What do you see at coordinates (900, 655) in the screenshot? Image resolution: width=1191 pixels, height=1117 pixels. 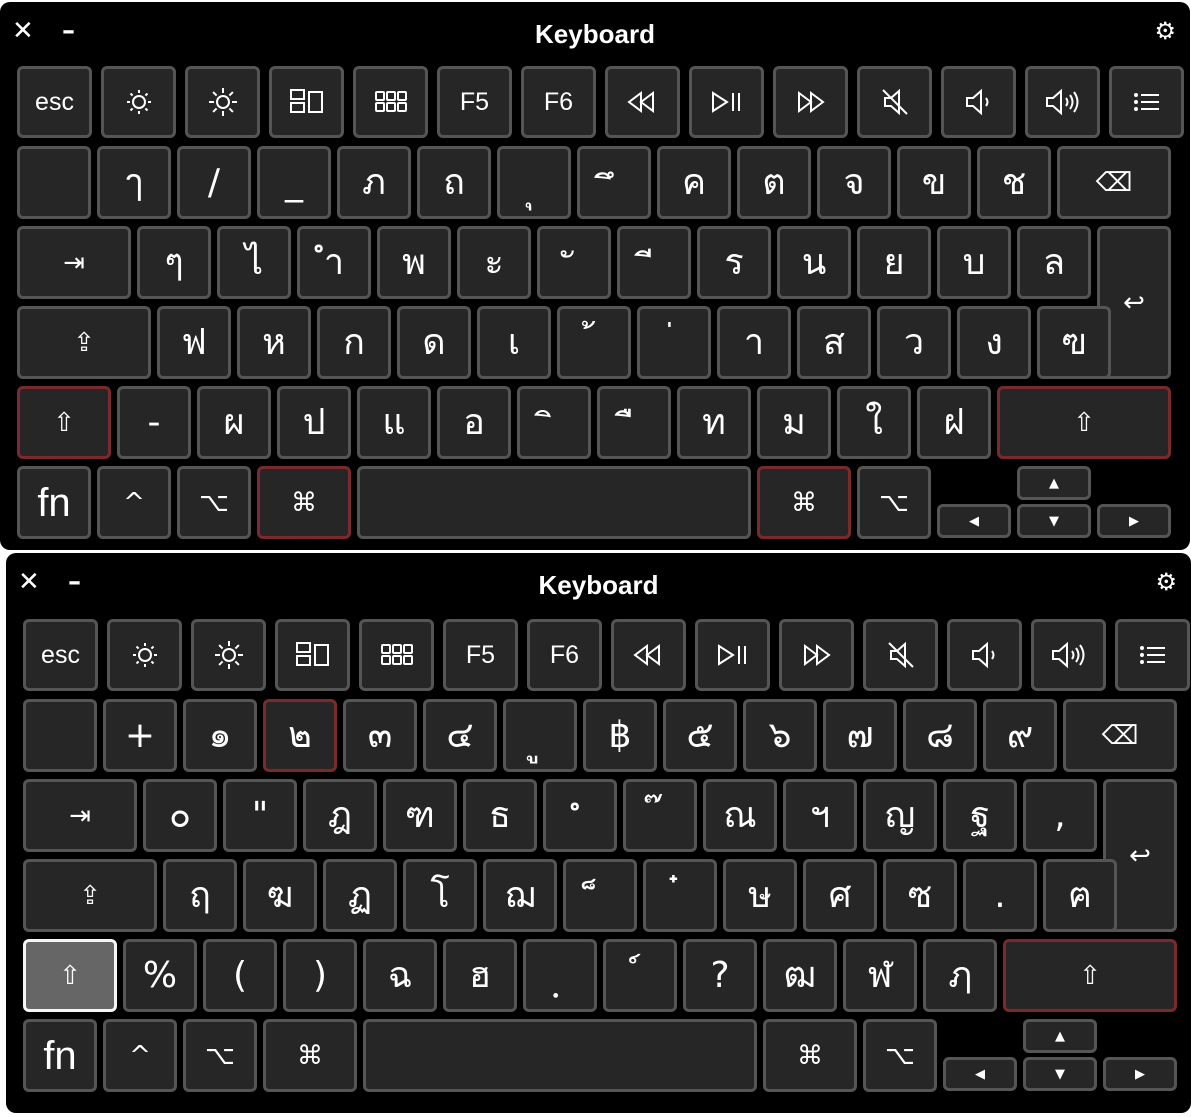 I see `mute-key` at bounding box center [900, 655].